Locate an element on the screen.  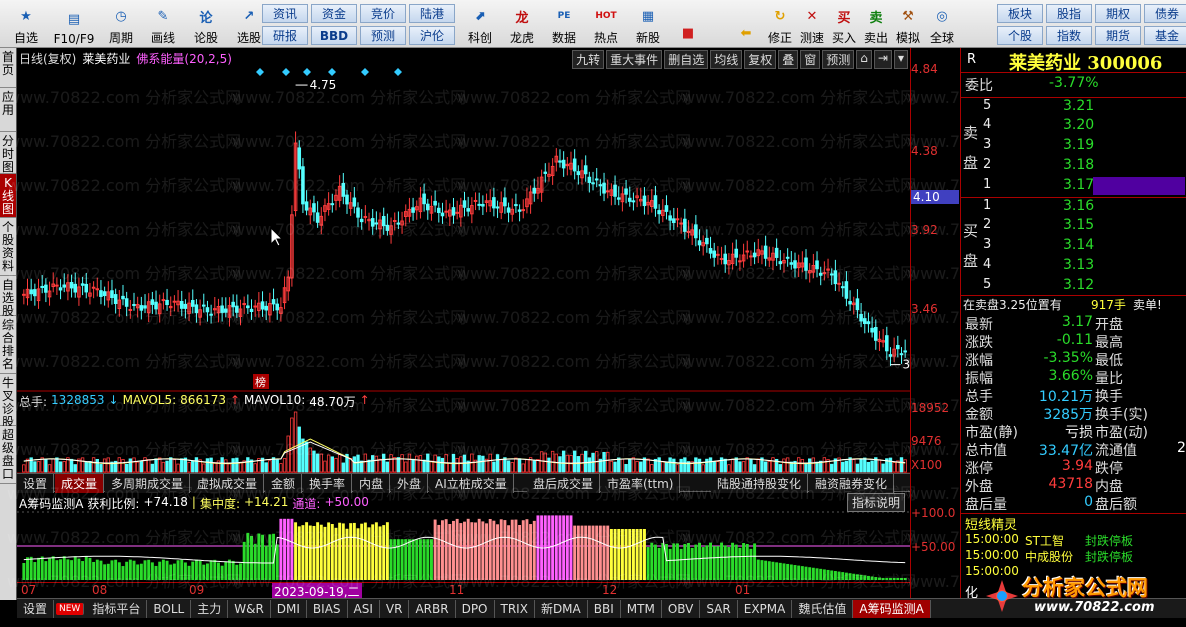
bottom-tab-19: 魏氏估值 is located at coordinates (823, 608).